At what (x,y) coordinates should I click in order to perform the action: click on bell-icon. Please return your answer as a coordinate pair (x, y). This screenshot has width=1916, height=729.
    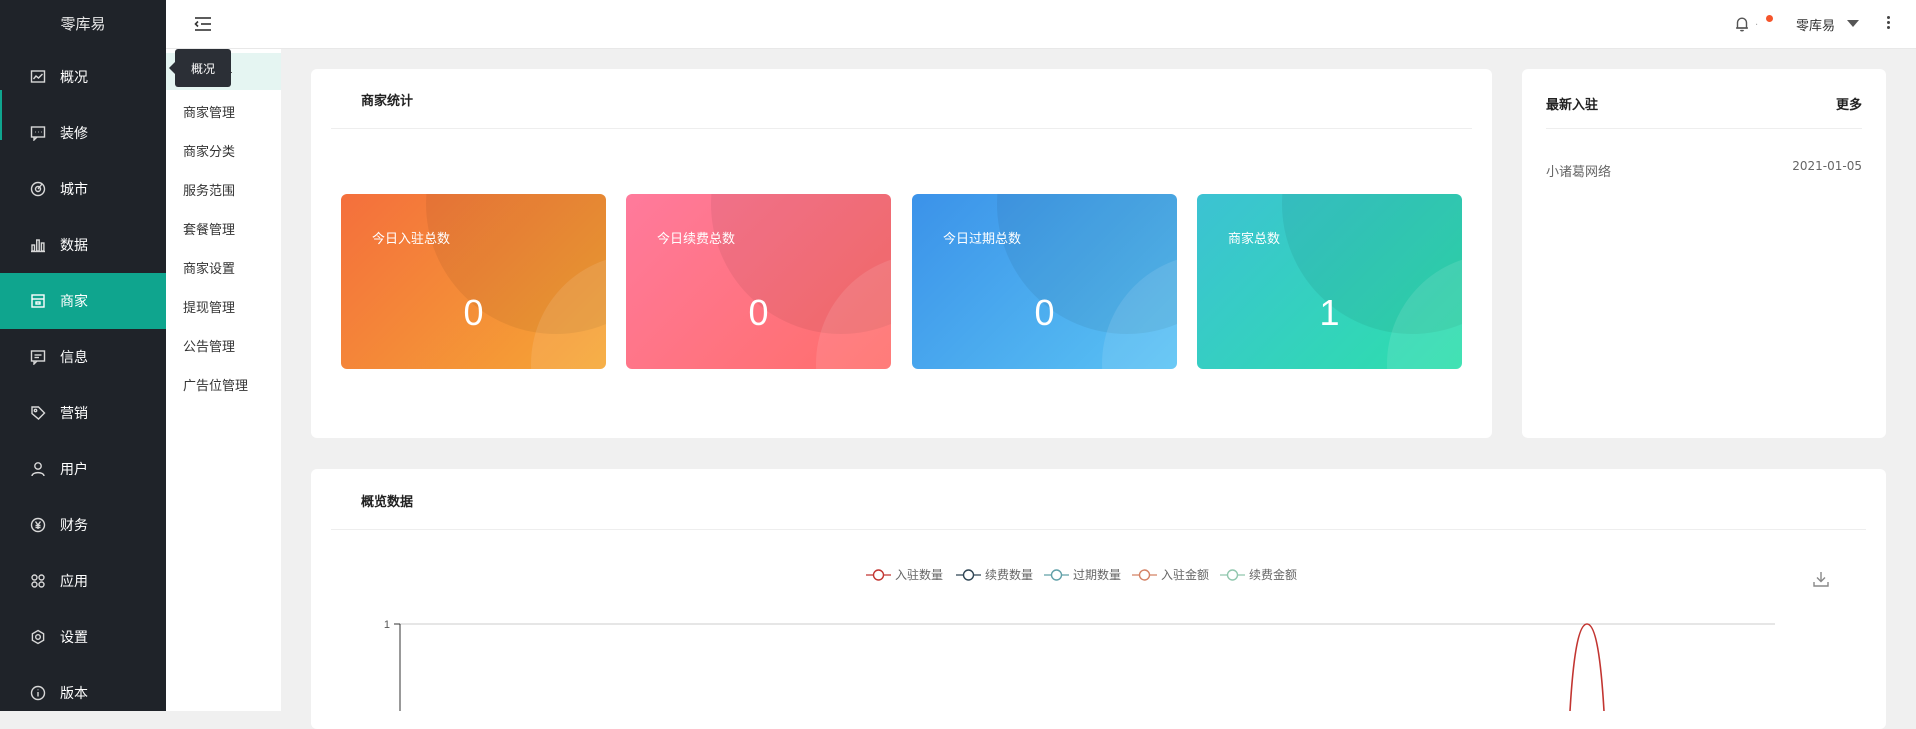
    Looking at the image, I should click on (1742, 24).